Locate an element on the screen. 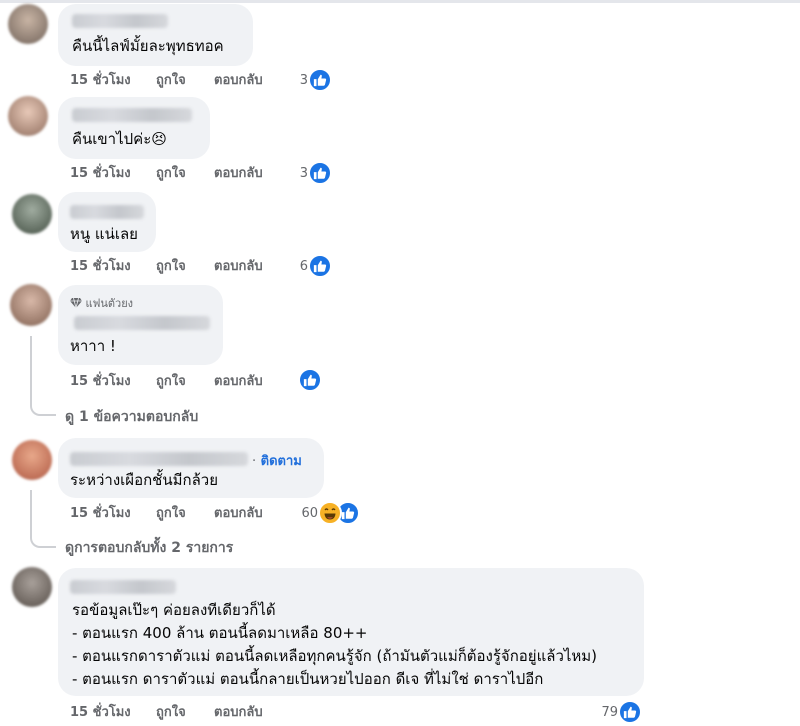 This screenshot has width=800, height=726. comment-text: ระหว่างเผือกชั้นมีกล้วย is located at coordinates (144, 480).